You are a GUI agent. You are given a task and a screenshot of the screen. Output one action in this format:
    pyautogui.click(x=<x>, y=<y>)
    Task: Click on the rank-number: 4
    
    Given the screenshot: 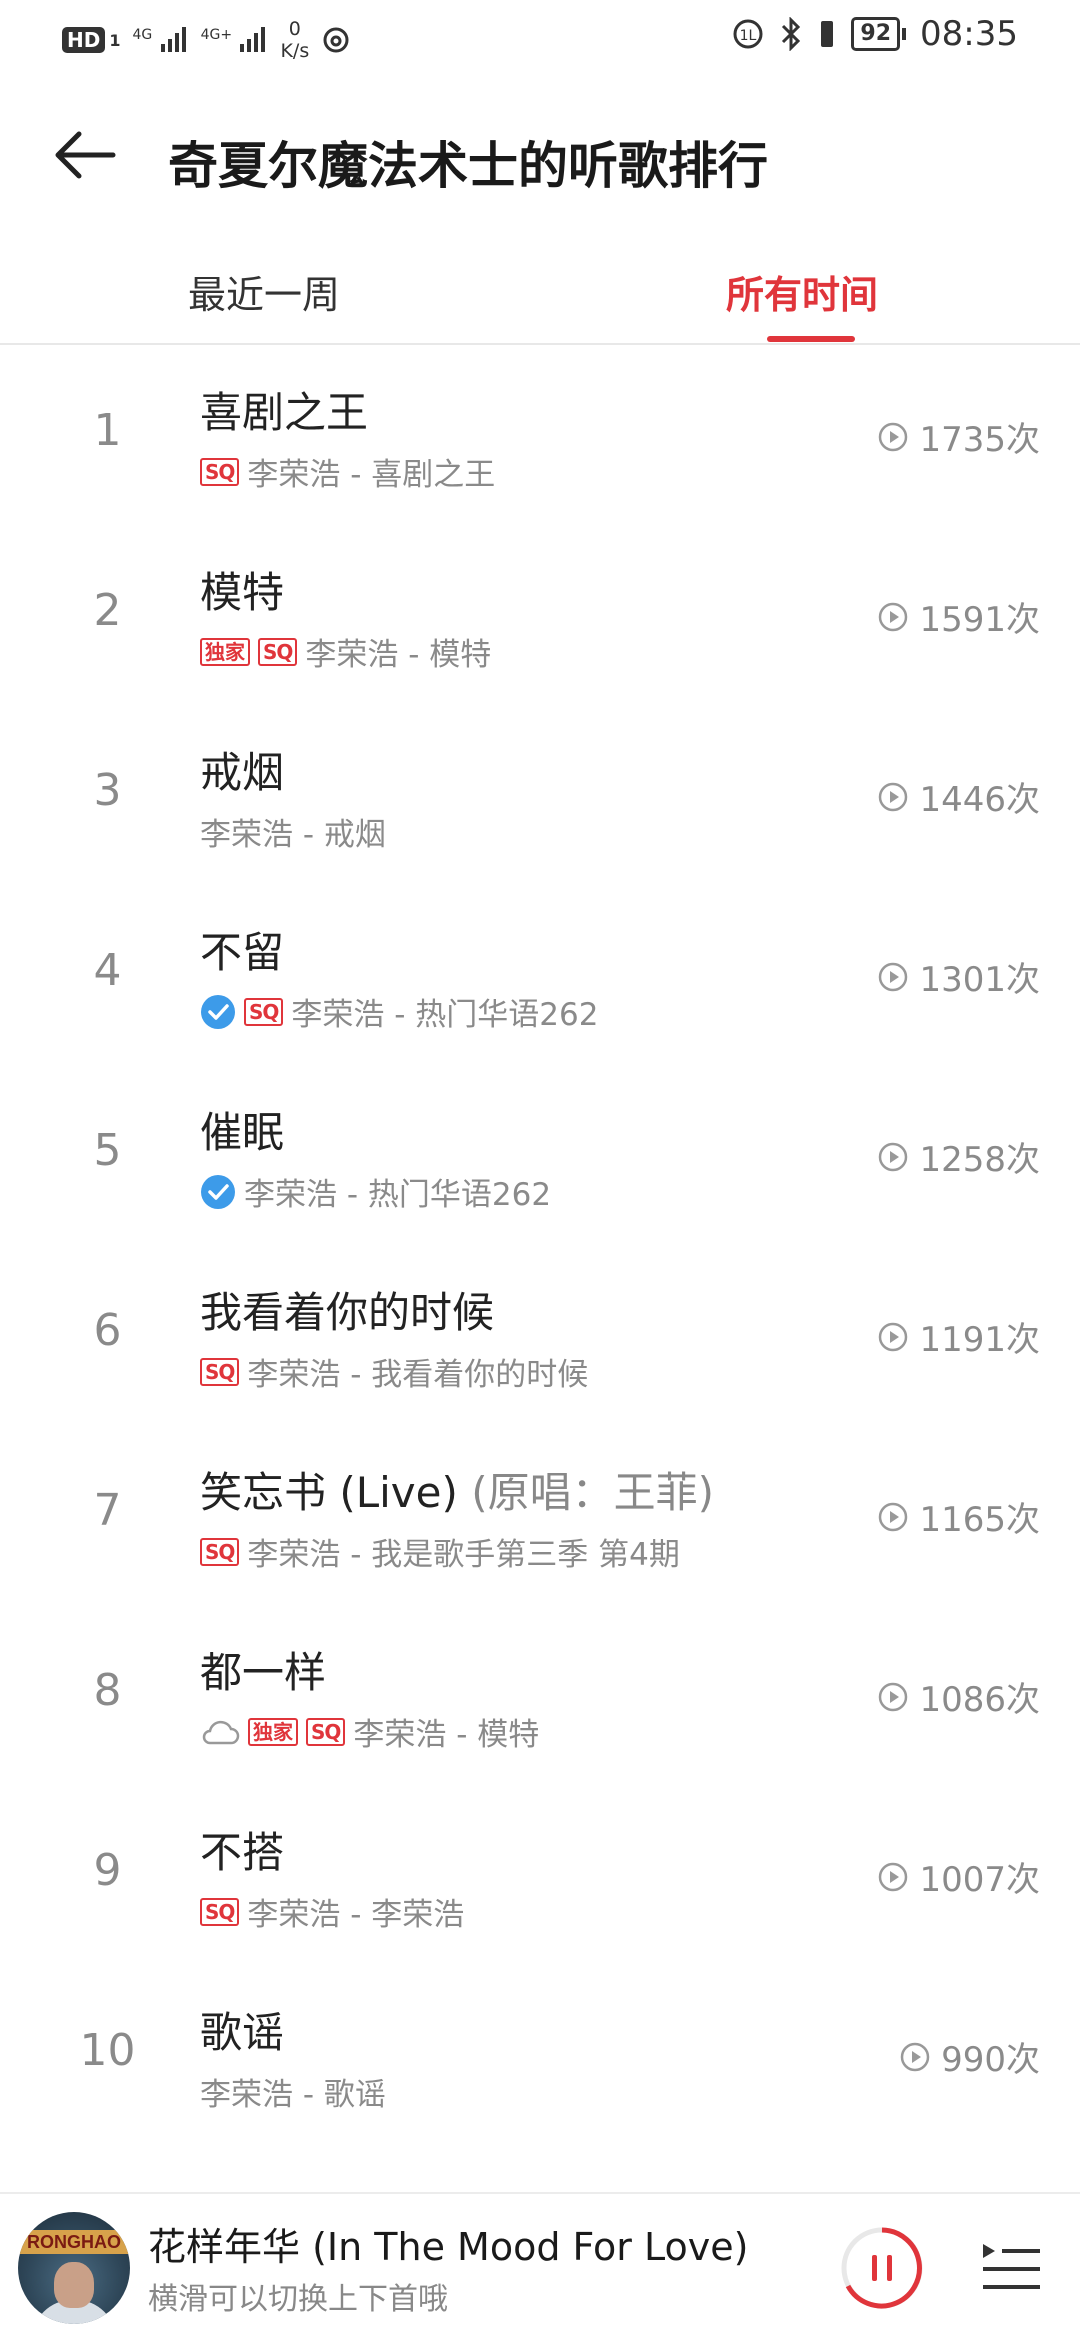 What is the action you would take?
    pyautogui.click(x=107, y=970)
    